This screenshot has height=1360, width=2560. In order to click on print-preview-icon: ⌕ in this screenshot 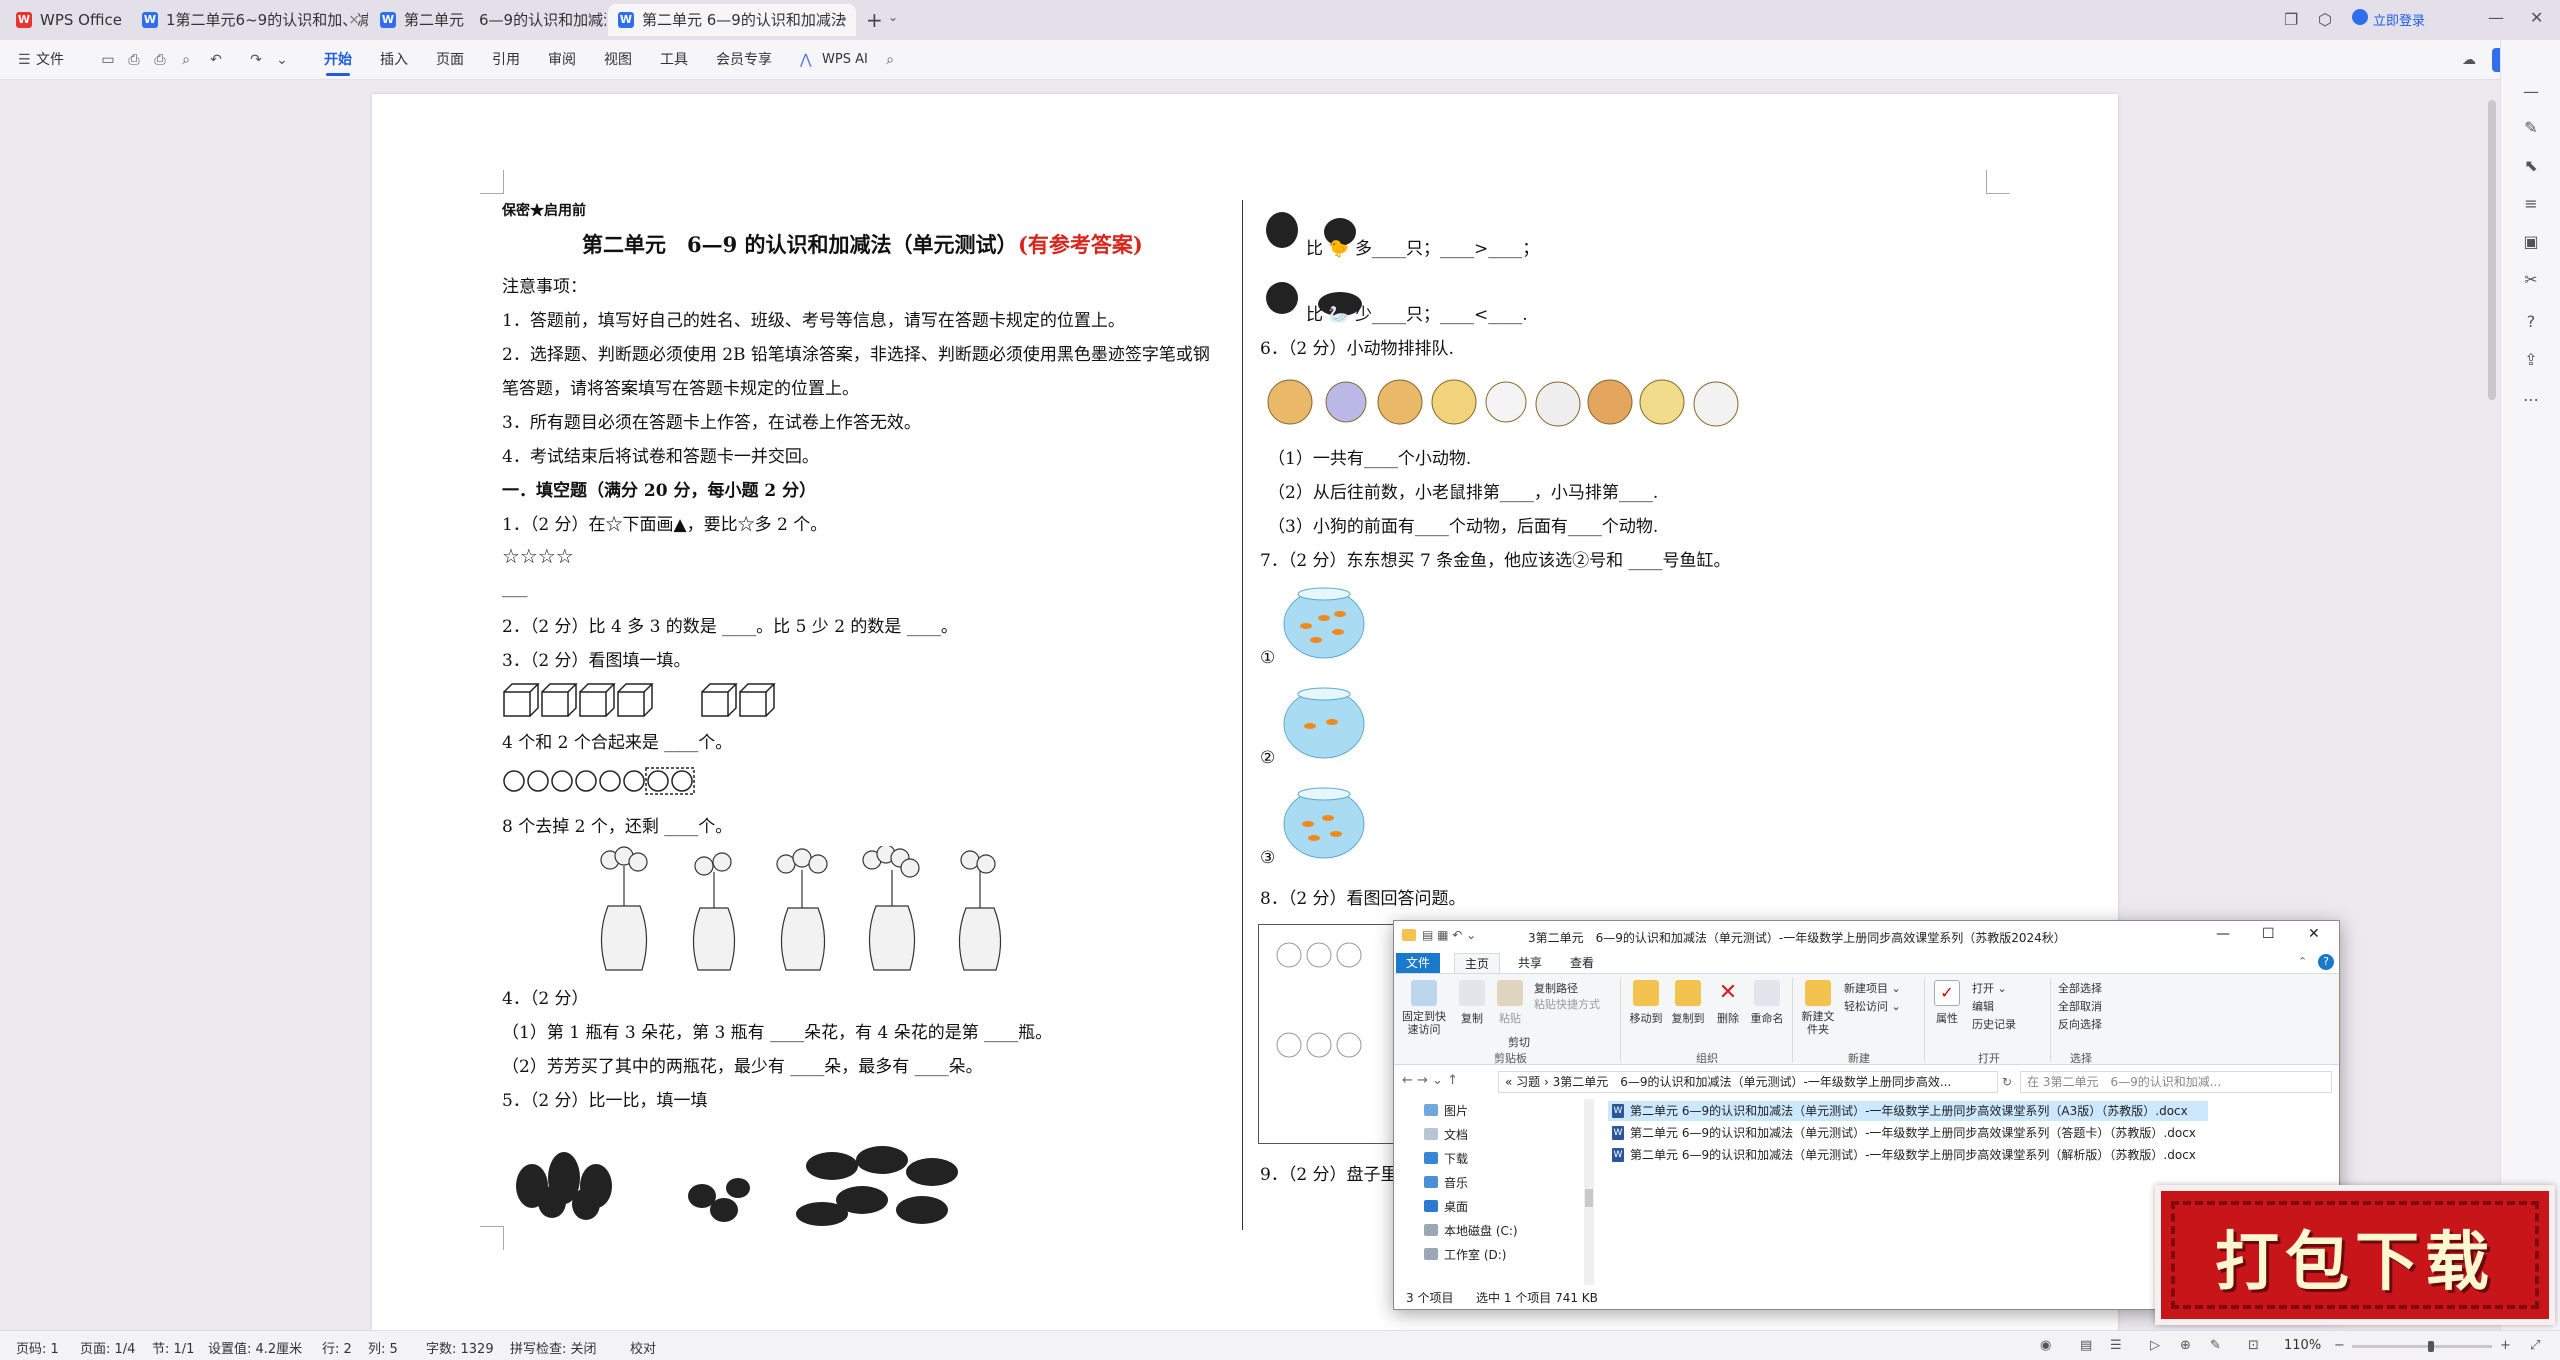, I will do `click(186, 60)`.